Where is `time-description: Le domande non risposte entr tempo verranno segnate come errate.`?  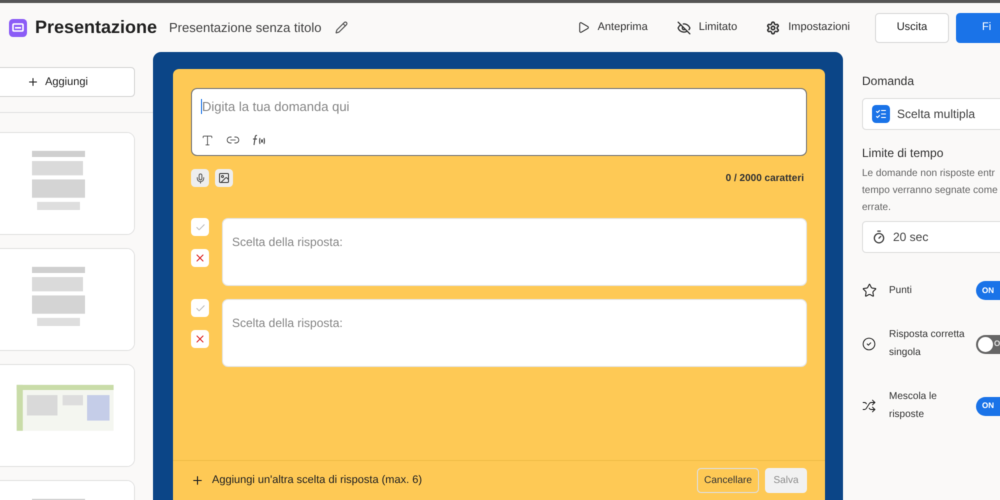
time-description: Le domande non risposte entr tempo verranno segnate come errate. is located at coordinates (930, 191).